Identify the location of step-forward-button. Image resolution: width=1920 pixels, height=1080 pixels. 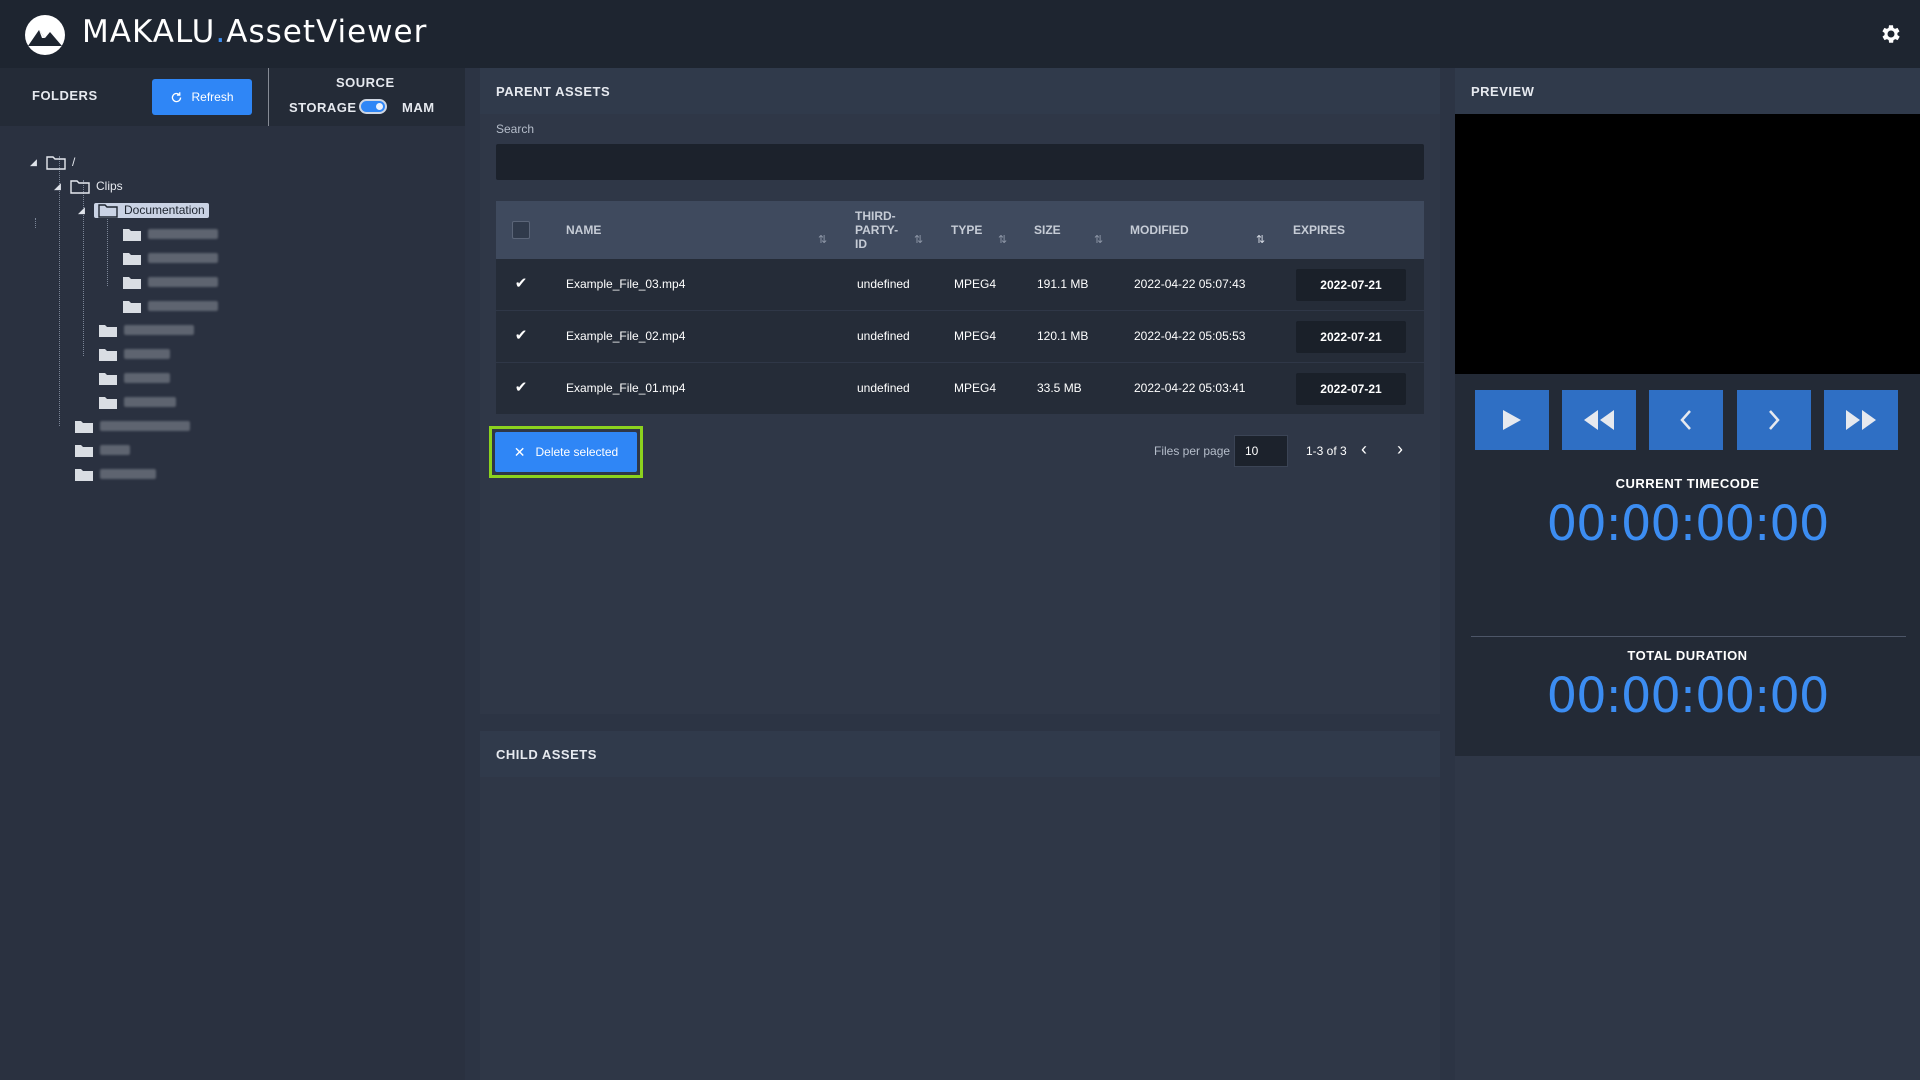
(1774, 420).